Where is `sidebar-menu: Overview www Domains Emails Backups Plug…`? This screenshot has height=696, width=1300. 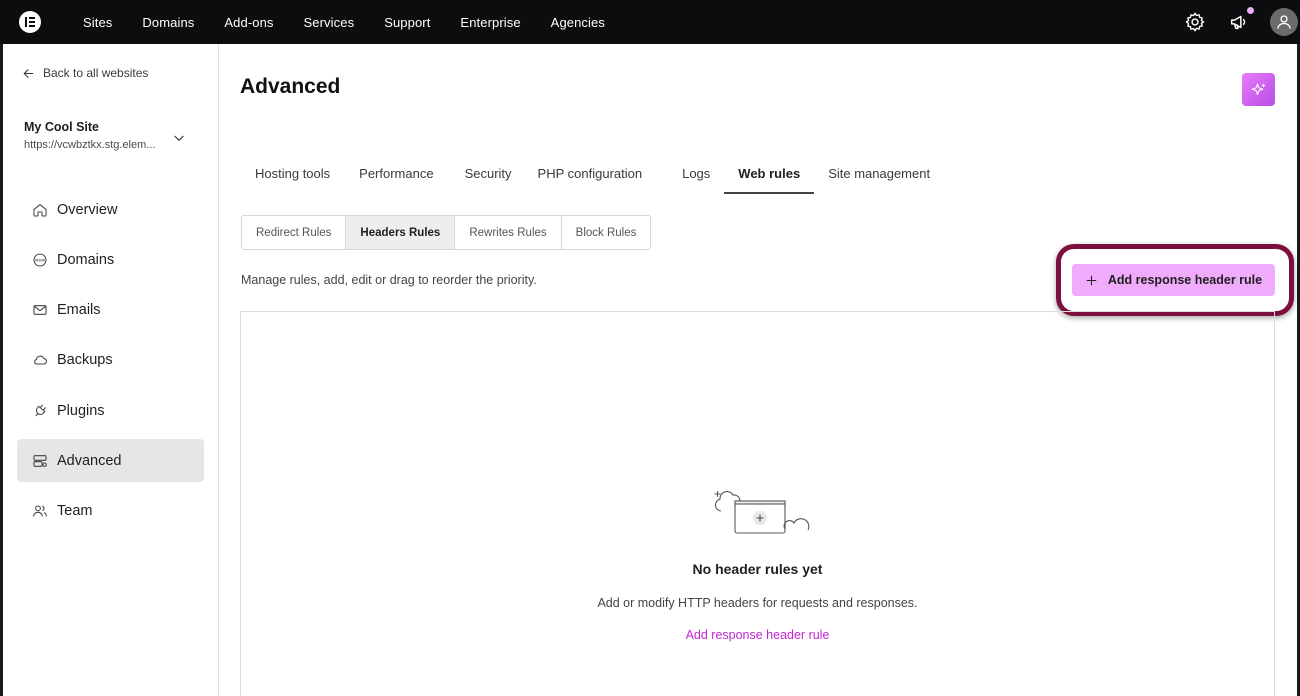
sidebar-menu: Overview www Domains Emails Backups Plug… is located at coordinates (110, 364).